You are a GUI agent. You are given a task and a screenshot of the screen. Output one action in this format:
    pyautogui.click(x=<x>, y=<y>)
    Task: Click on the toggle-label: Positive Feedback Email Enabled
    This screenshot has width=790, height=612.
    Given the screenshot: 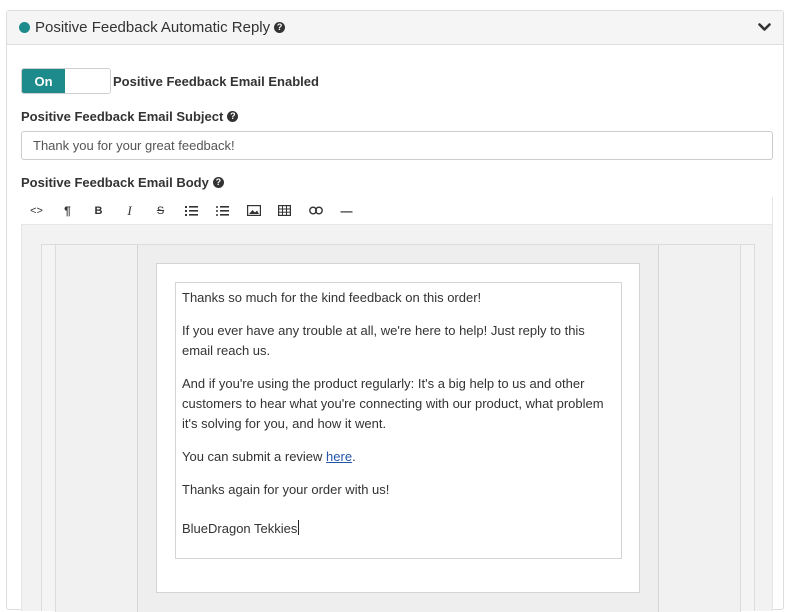 What is the action you would take?
    pyautogui.click(x=216, y=81)
    